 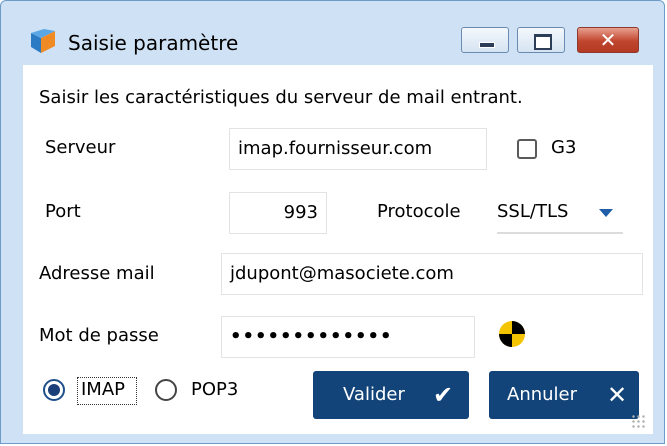 What do you see at coordinates (153, 43) in the screenshot?
I see `window-title: Saisie paramètre` at bounding box center [153, 43].